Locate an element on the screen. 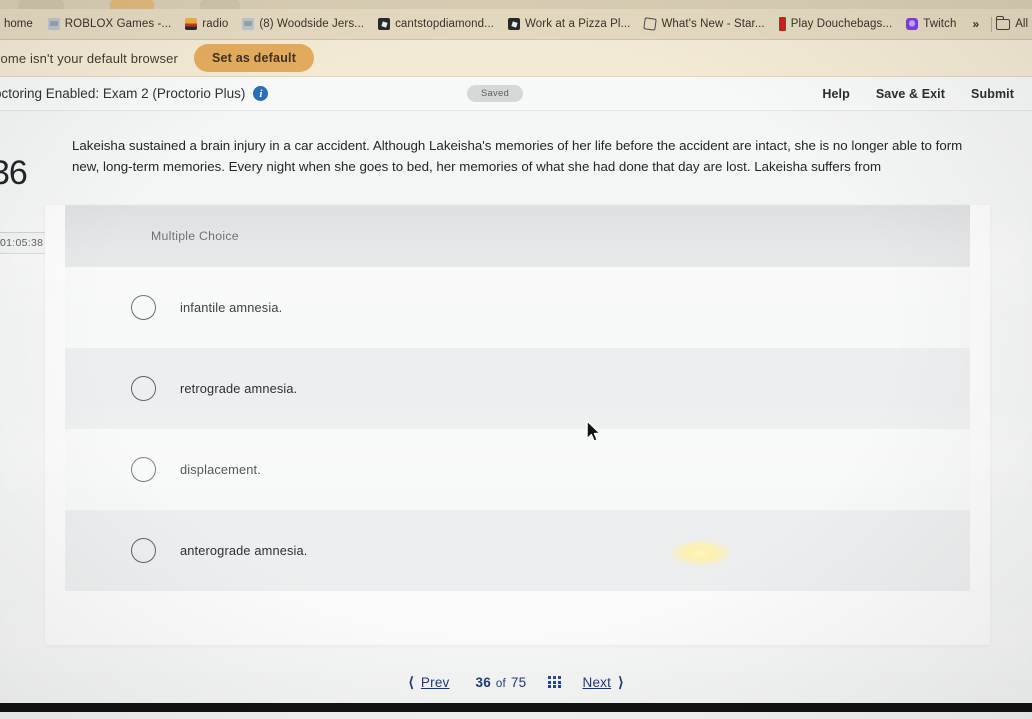 The width and height of the screenshot is (1032, 719). chevron-double-right-icon: » is located at coordinates (976, 24).